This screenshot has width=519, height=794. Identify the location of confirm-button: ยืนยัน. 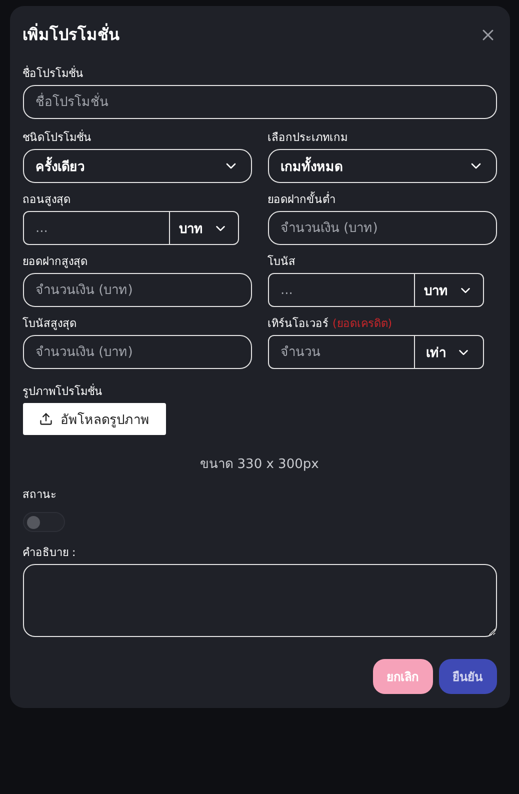
(467, 676).